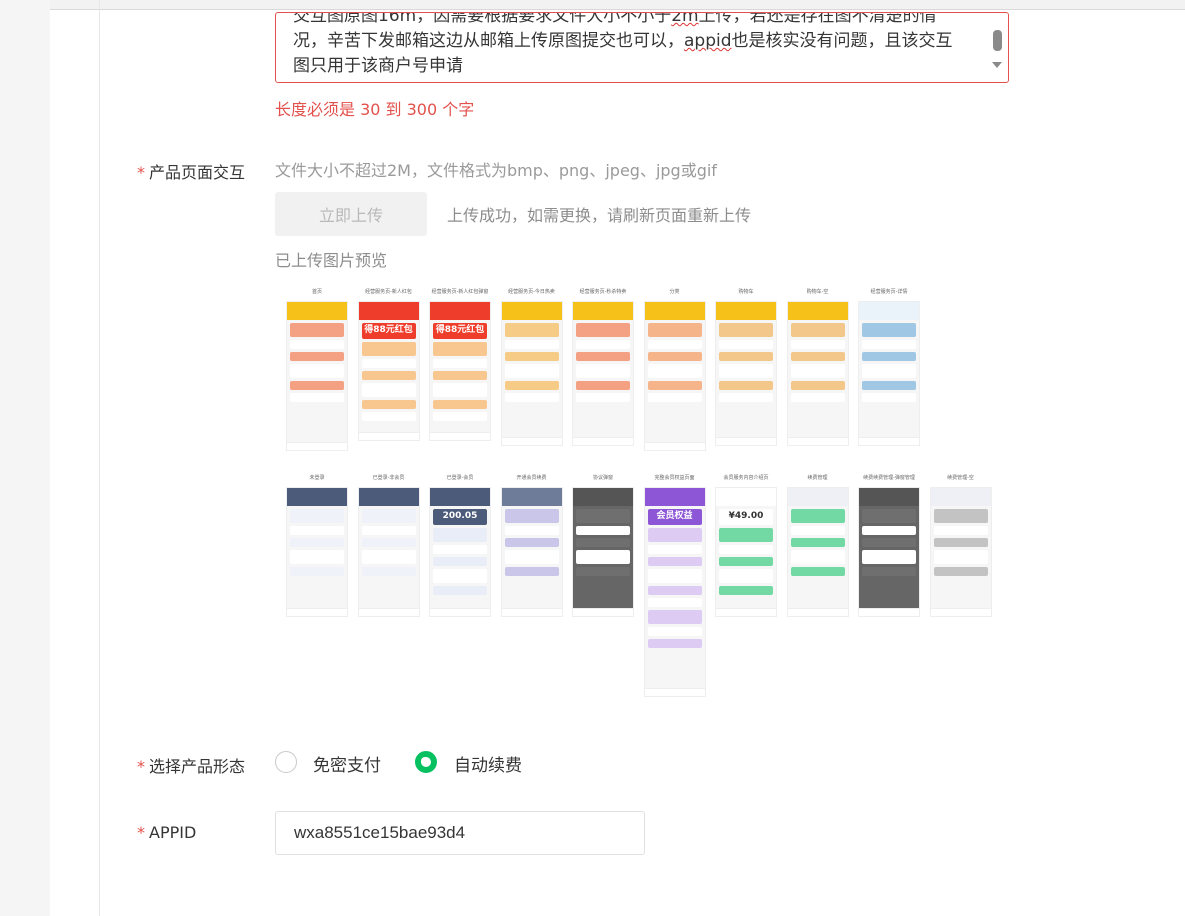 This screenshot has width=1185, height=916. Describe the element at coordinates (488, 41) in the screenshot. I see `description-line: 况，辛苦下发邮箱这边从邮箱上传原图提交也可以，` at that location.